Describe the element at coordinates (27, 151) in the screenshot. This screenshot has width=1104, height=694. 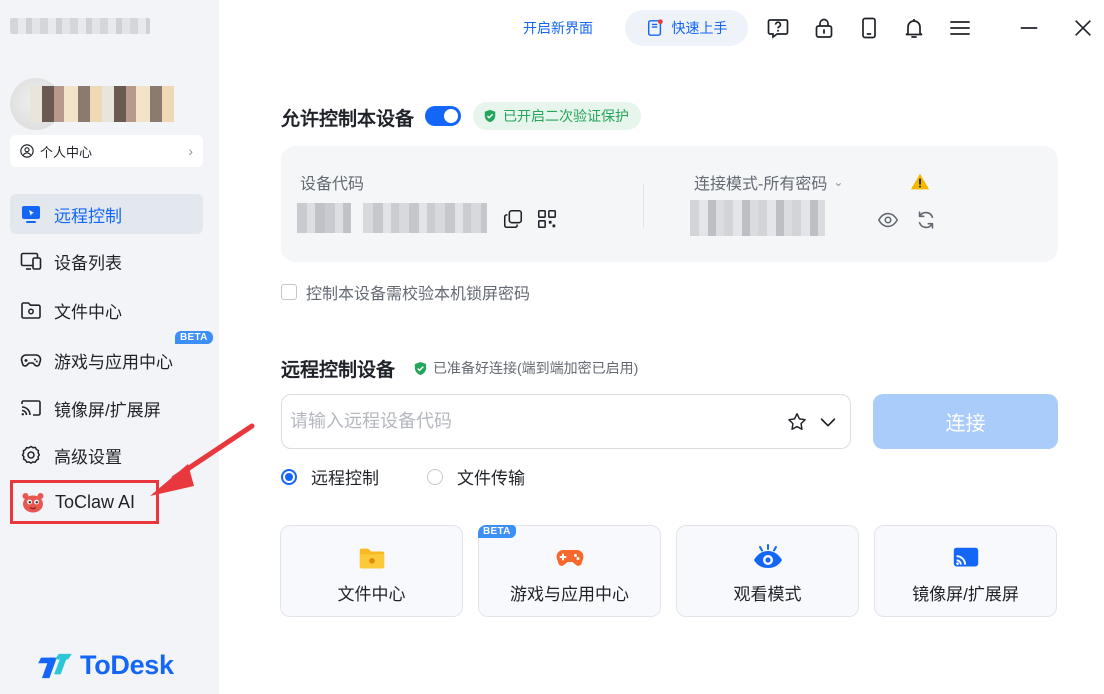
I see `user-circle-icon` at that location.